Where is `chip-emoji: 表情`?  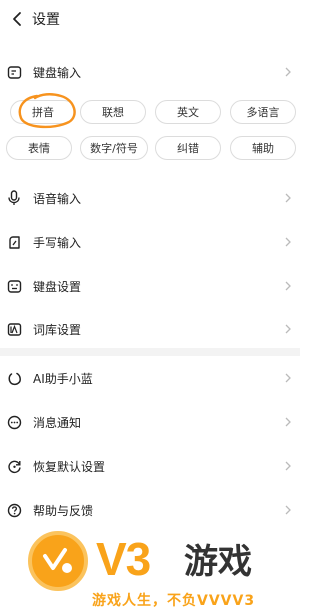 chip-emoji: 表情 is located at coordinates (39, 148).